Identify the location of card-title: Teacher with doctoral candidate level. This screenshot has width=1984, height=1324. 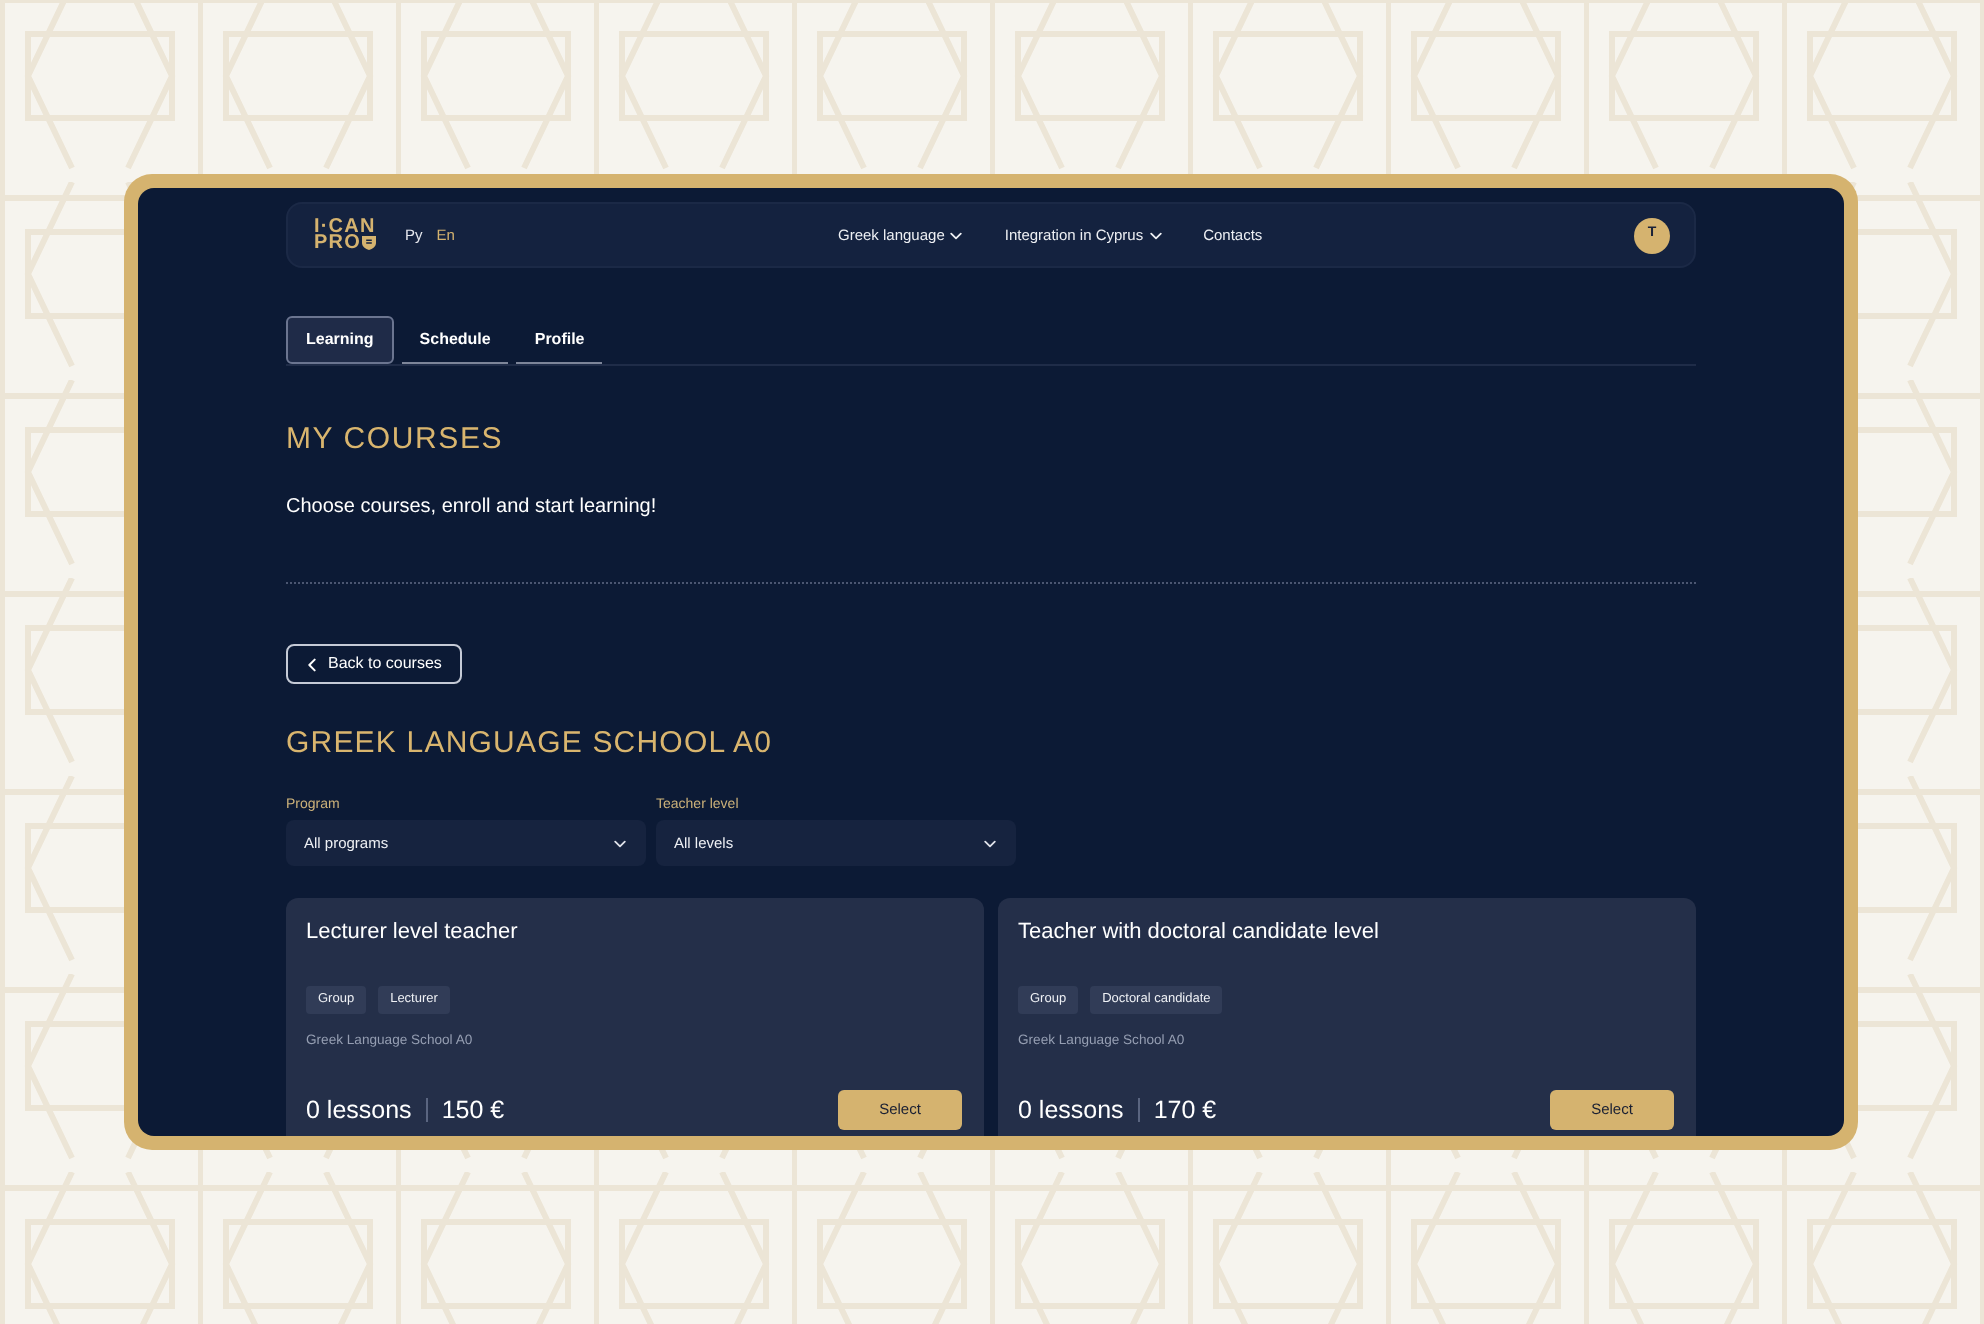
(1199, 932).